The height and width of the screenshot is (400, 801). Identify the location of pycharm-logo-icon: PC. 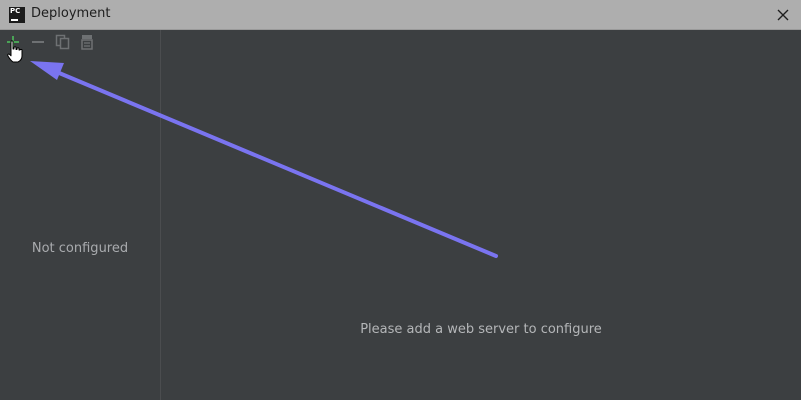
(17, 15).